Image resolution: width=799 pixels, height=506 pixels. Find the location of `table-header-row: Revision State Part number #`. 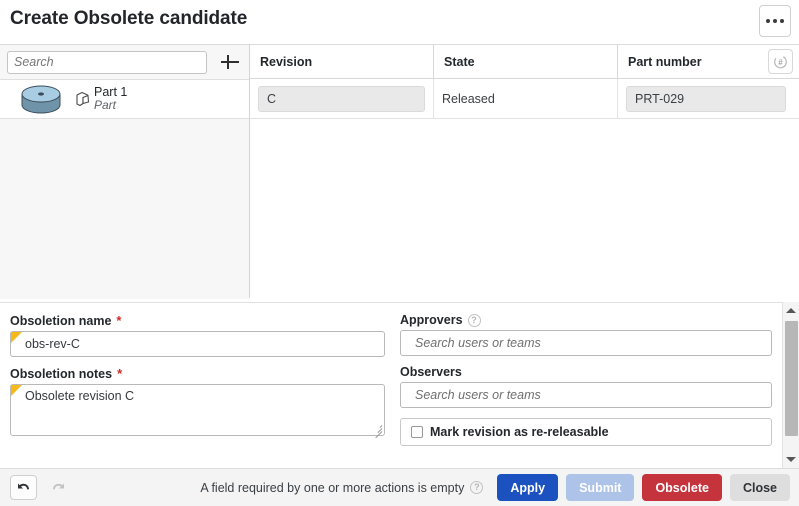

table-header-row: Revision State Part number # is located at coordinates (524, 62).